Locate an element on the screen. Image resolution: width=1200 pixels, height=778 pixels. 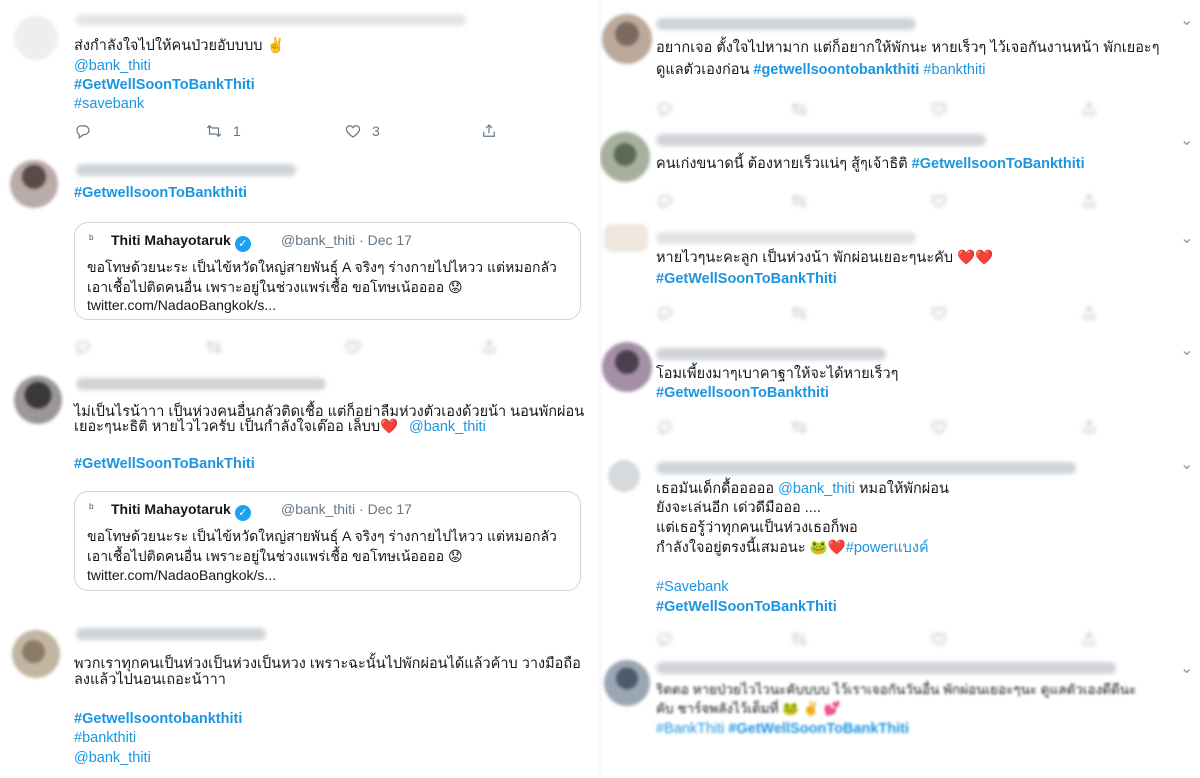
tweet-text: โอมเพี้ยงมาๆเบาคาฐาให้จะได้หายเร็วๆ is located at coordinates (777, 374).